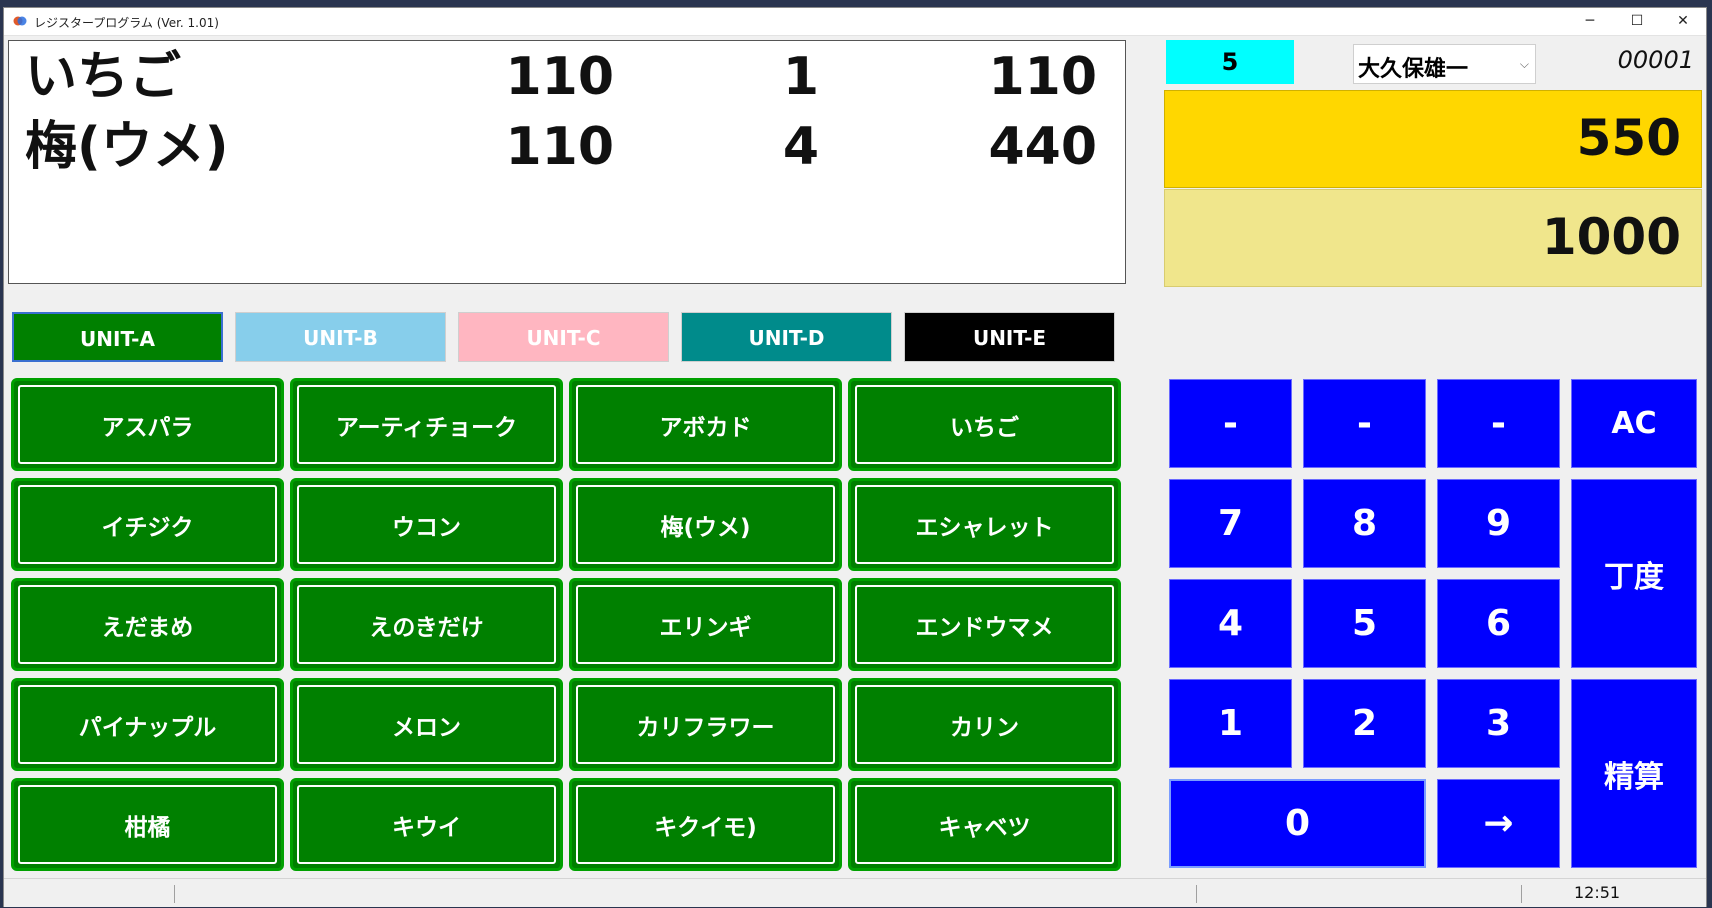  What do you see at coordinates (1590, 21) in the screenshot?
I see `minimize-button: ─` at bounding box center [1590, 21].